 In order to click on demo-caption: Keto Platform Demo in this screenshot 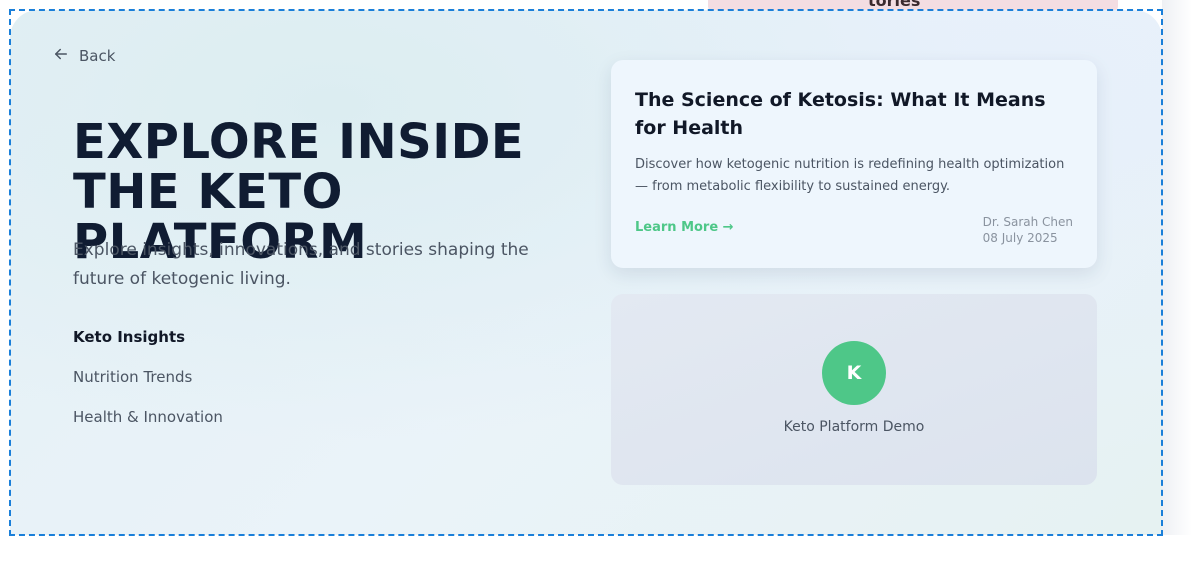, I will do `click(854, 427)`.